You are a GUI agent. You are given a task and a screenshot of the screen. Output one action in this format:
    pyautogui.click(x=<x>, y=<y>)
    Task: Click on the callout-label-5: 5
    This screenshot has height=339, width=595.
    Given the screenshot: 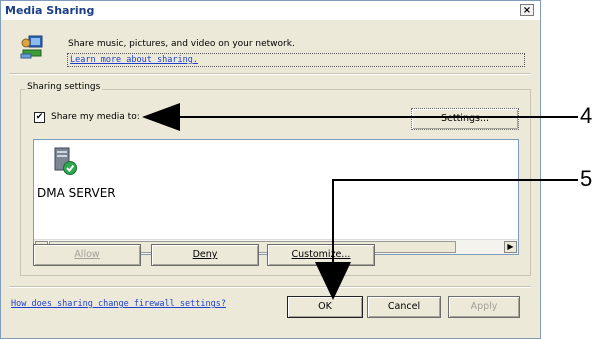 What is the action you would take?
    pyautogui.click(x=586, y=178)
    